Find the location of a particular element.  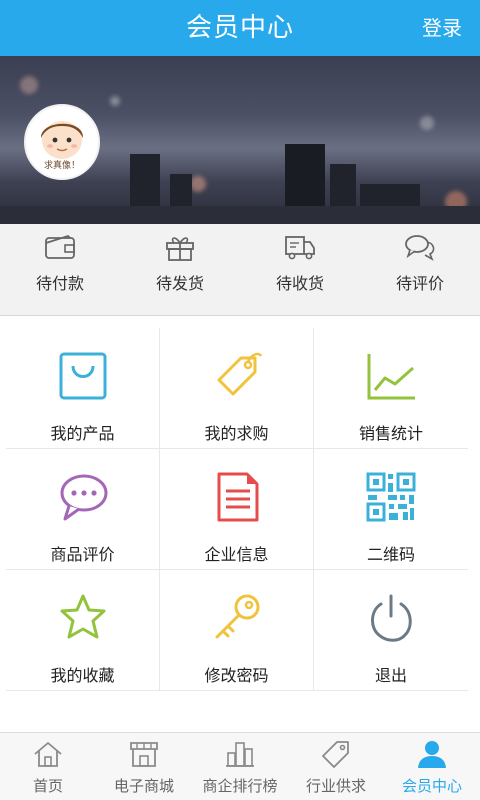

menu-label: 修改密码 is located at coordinates (236, 675).